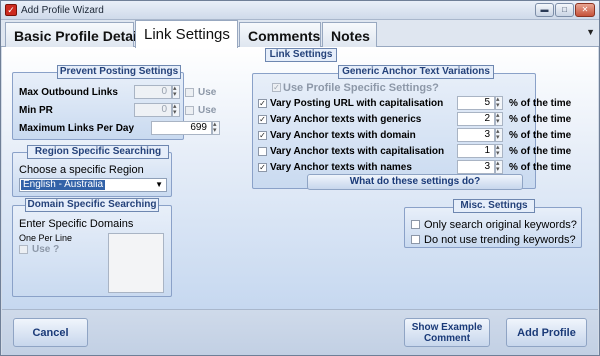 The height and width of the screenshot is (356, 600). I want to click on vary-domain-label: Vary Anchor texts with domain, so click(343, 135).